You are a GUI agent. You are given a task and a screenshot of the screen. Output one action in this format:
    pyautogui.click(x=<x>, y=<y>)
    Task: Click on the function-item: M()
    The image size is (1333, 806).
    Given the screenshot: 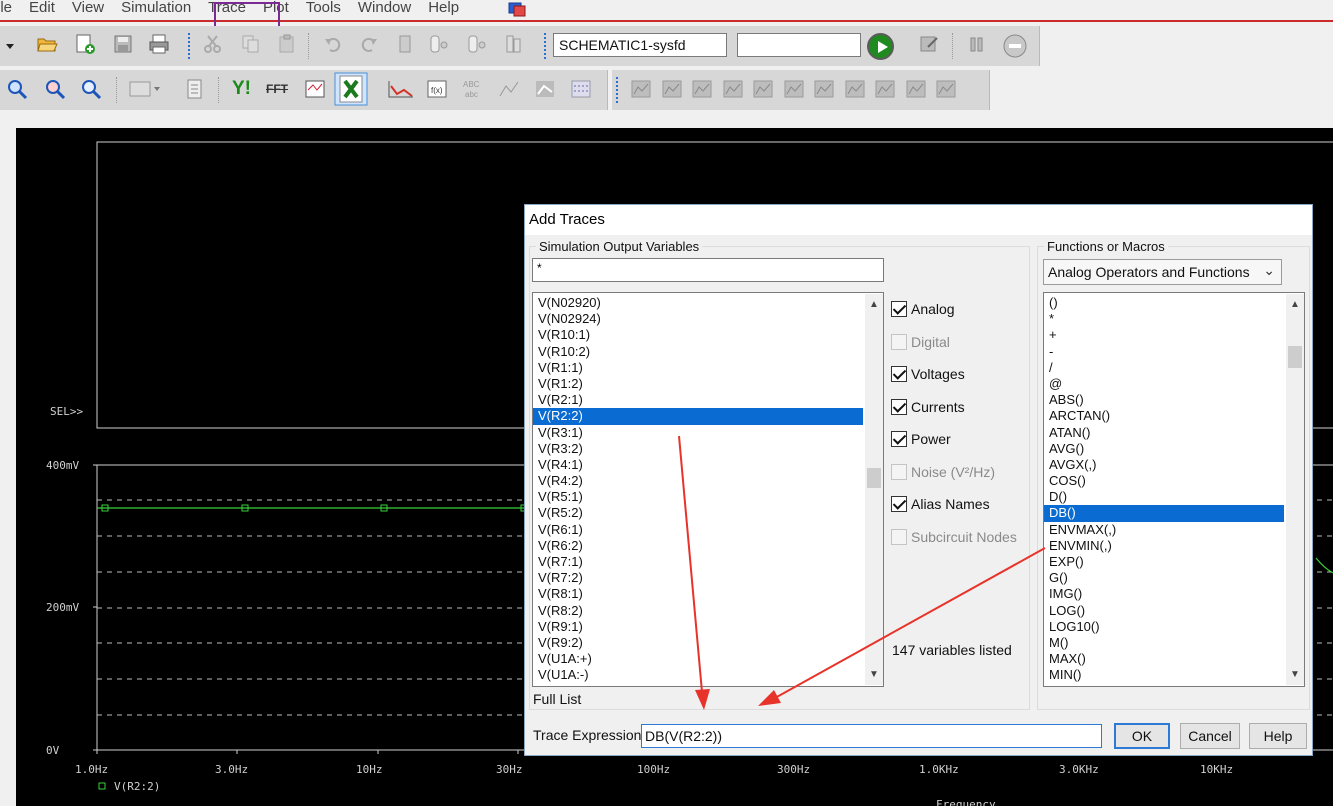 What is the action you would take?
    pyautogui.click(x=1164, y=643)
    